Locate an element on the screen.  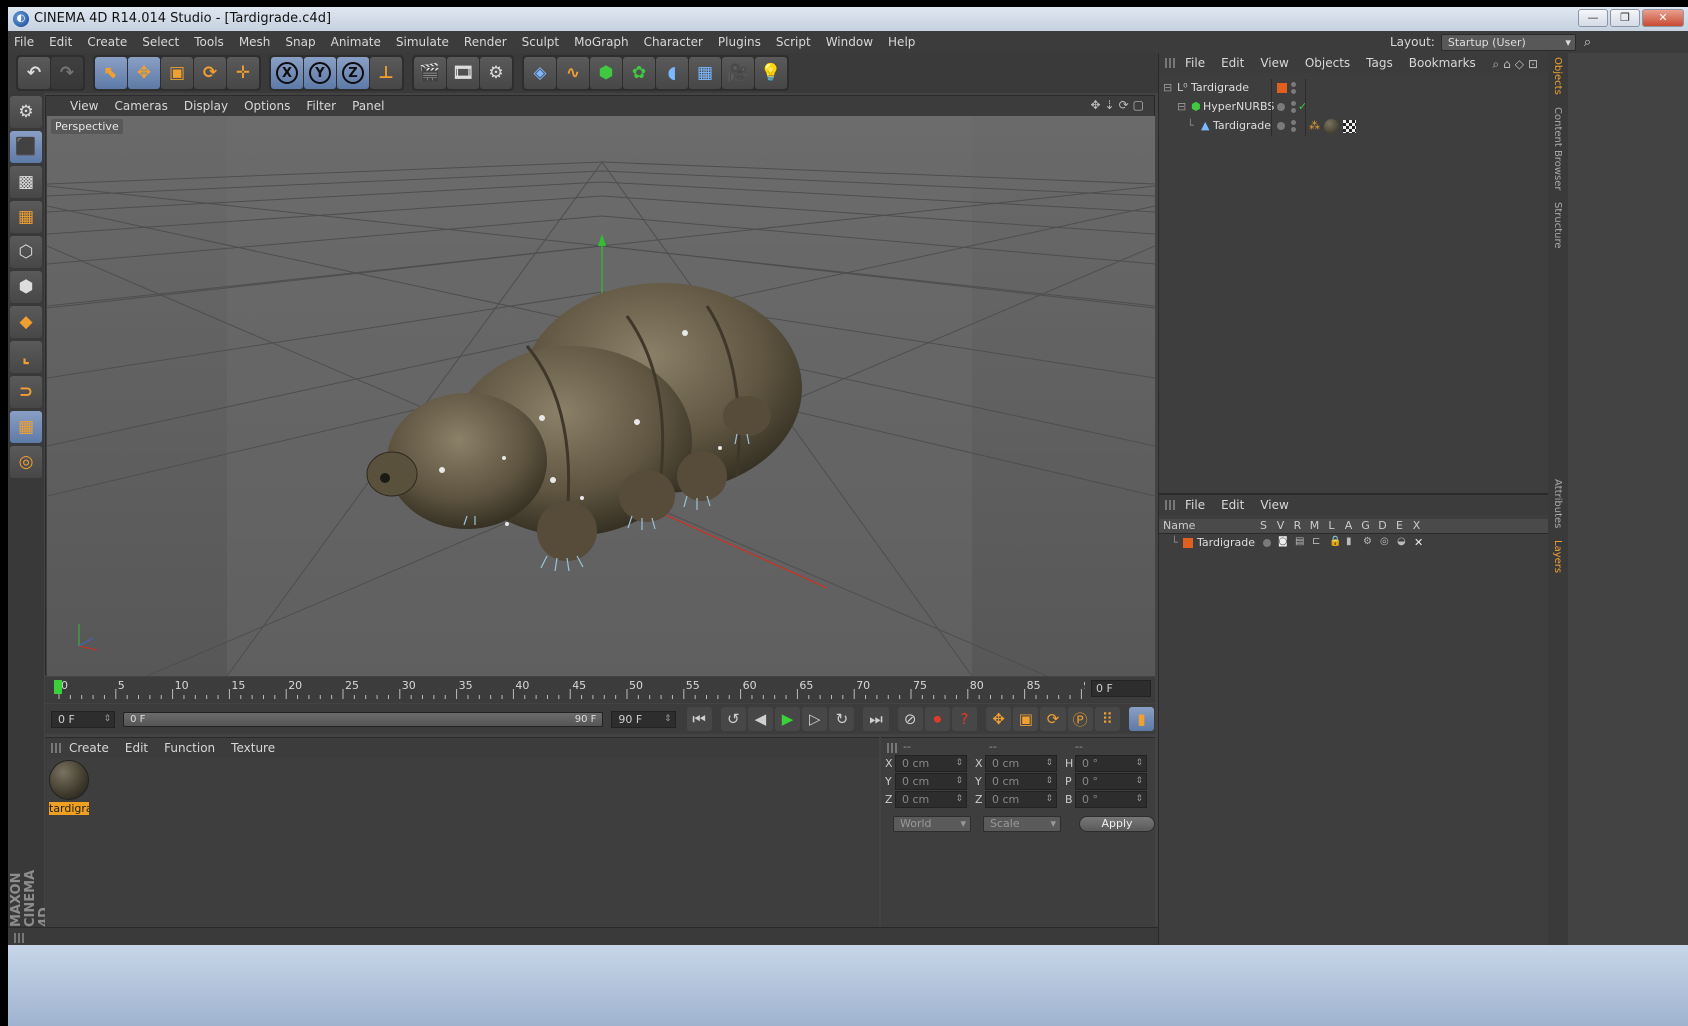
tab-content-browser: Content Browser is located at coordinates (1557, 148).